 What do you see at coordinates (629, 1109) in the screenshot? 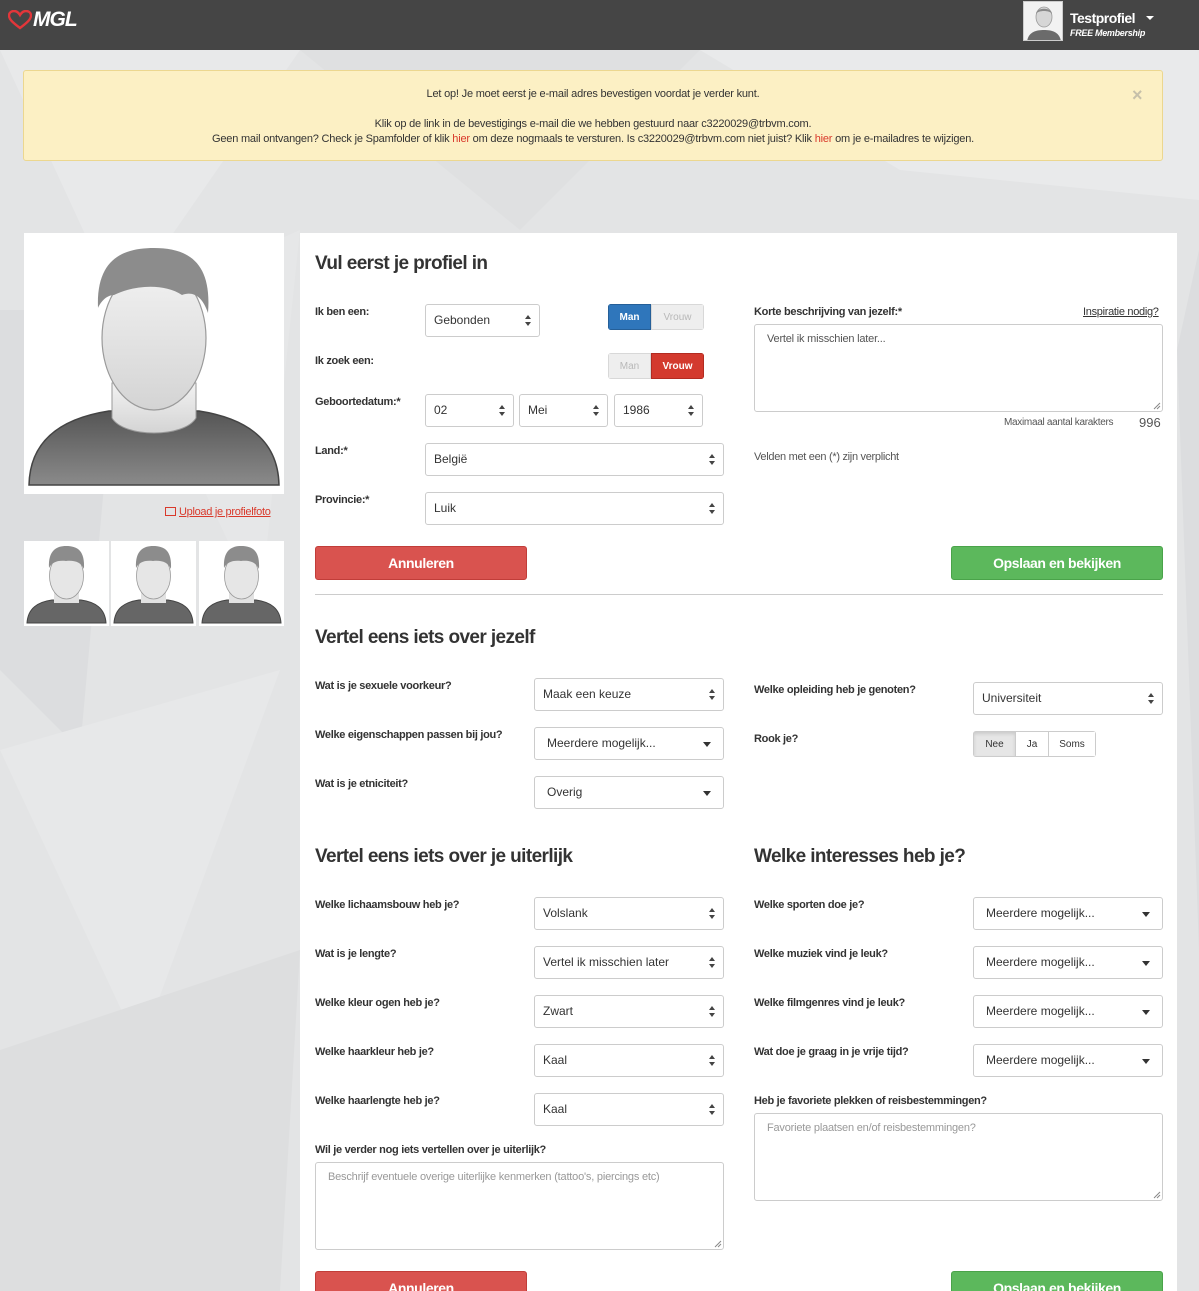
I see `hair-length-select: Kaal` at bounding box center [629, 1109].